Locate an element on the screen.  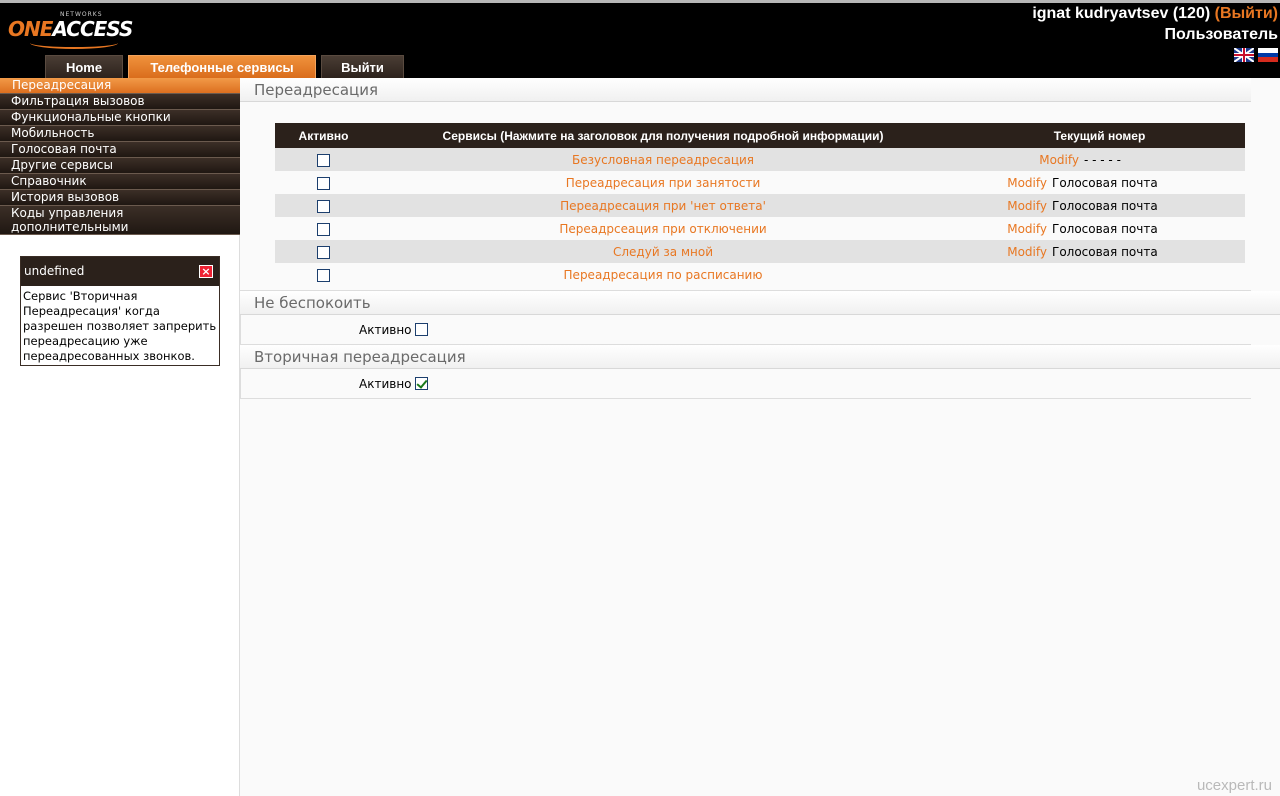
secondary-active-label: Активно is located at coordinates (385, 384).